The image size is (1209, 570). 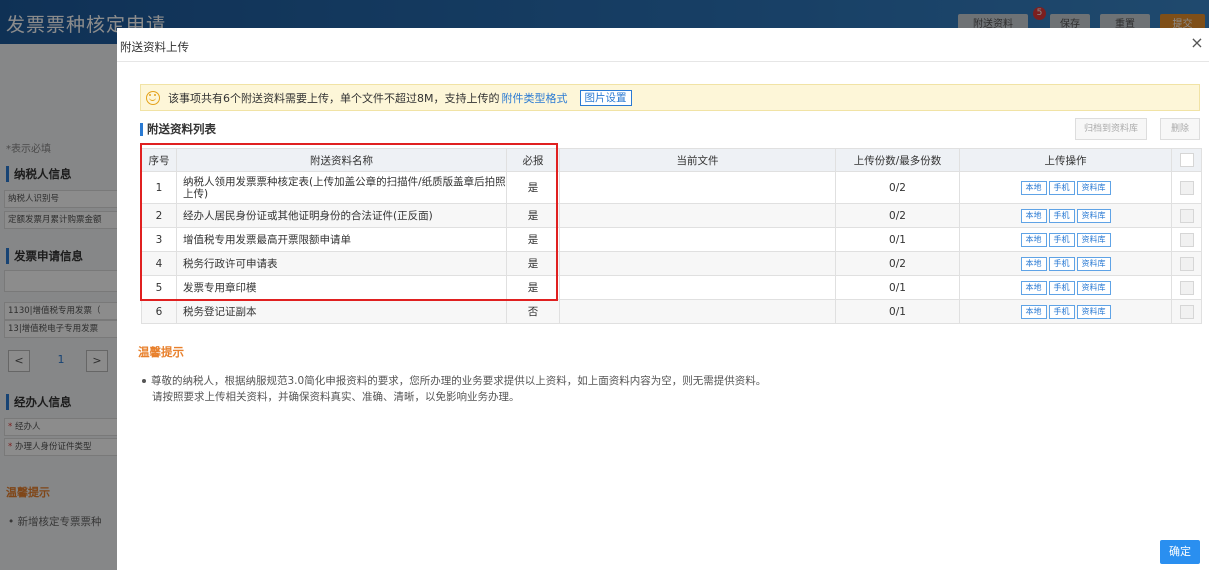 What do you see at coordinates (1111, 129) in the screenshot?
I see `archive-button: 归档到资料库` at bounding box center [1111, 129].